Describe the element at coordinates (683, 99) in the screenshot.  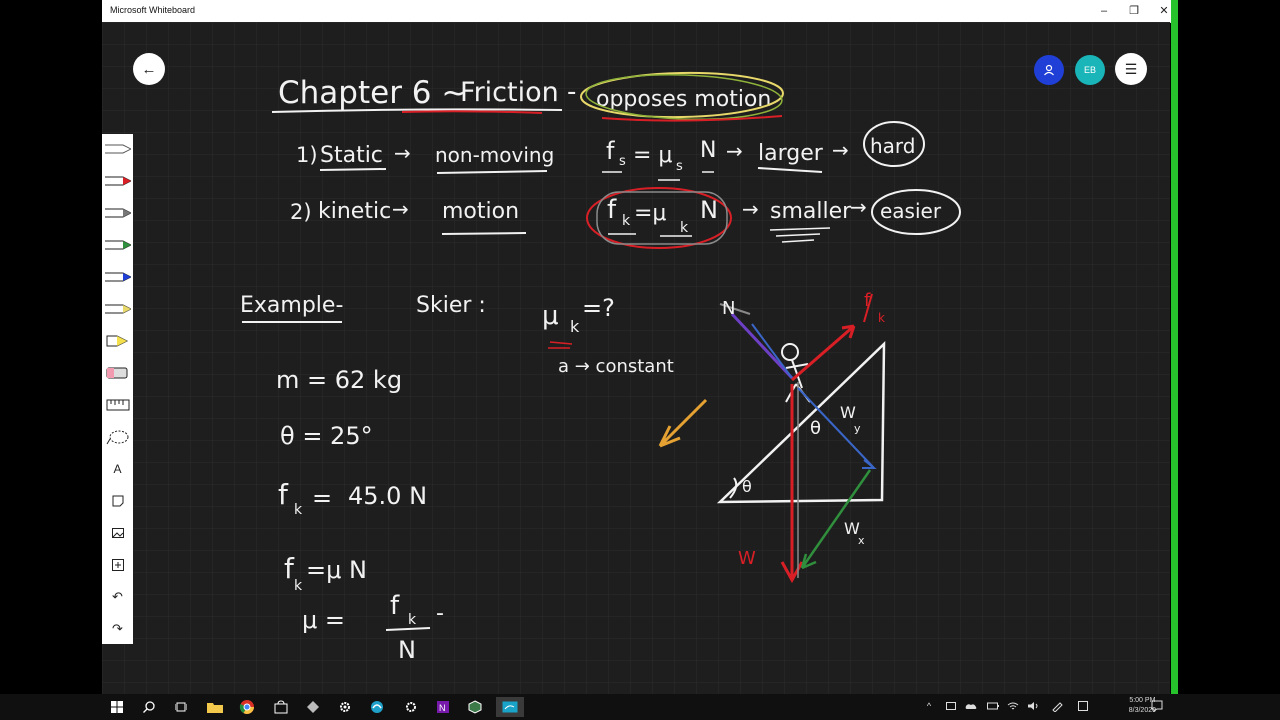
I see `definition-text: opposes motion` at that location.